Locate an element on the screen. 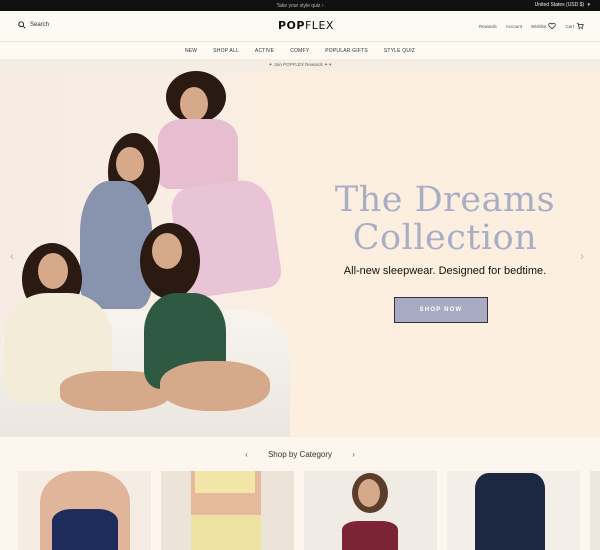 The image size is (600, 550). cart-link: Cart is located at coordinates (574, 26).